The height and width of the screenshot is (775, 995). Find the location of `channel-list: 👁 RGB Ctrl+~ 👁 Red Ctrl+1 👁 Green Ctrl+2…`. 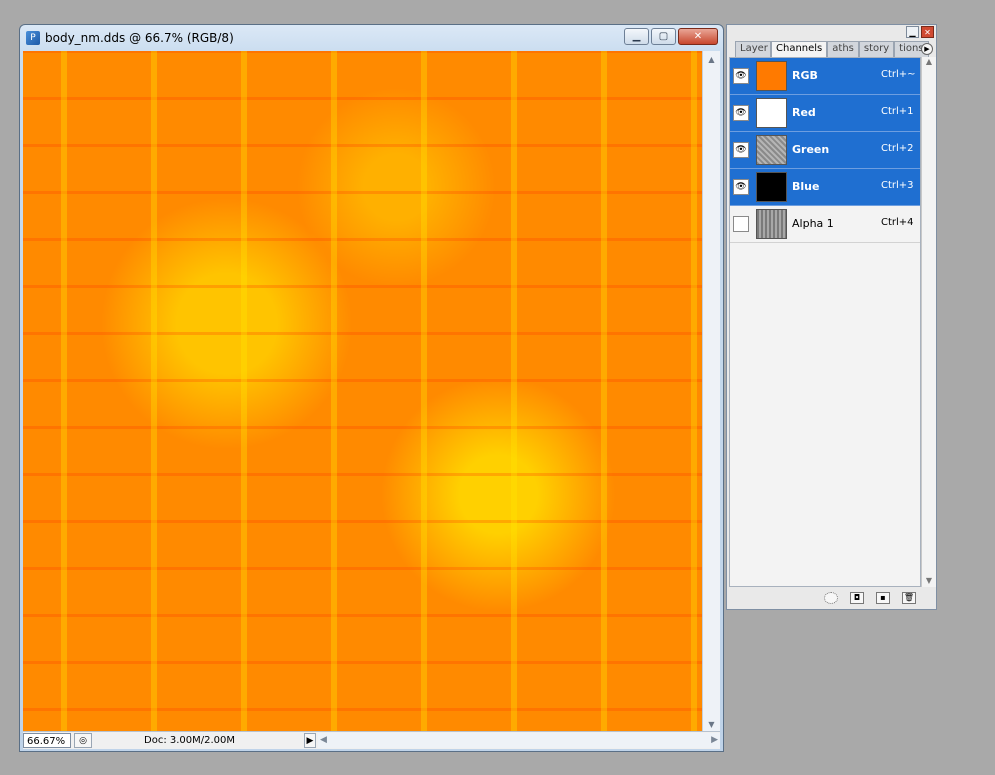

channel-list: 👁 RGB Ctrl+~ 👁 Red Ctrl+1 👁 Green Ctrl+2… is located at coordinates (825, 322).